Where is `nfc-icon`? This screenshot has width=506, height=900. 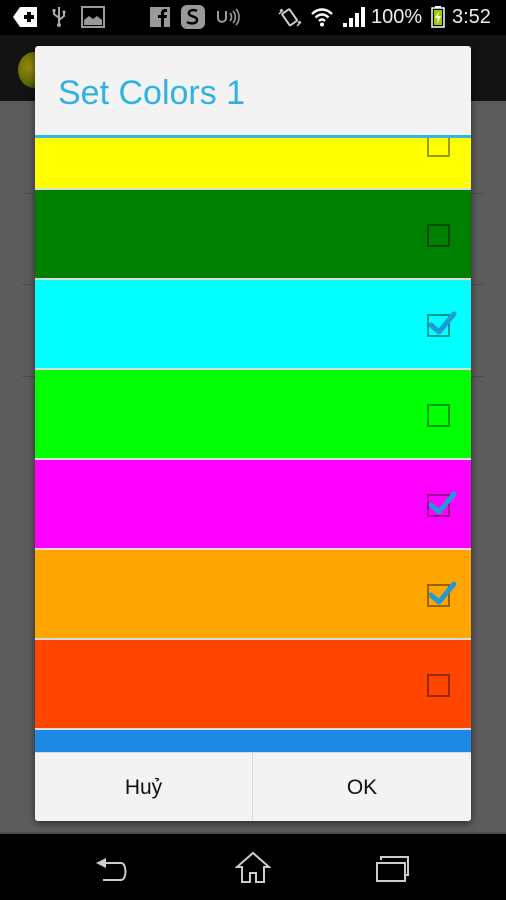 nfc-icon is located at coordinates (228, 17).